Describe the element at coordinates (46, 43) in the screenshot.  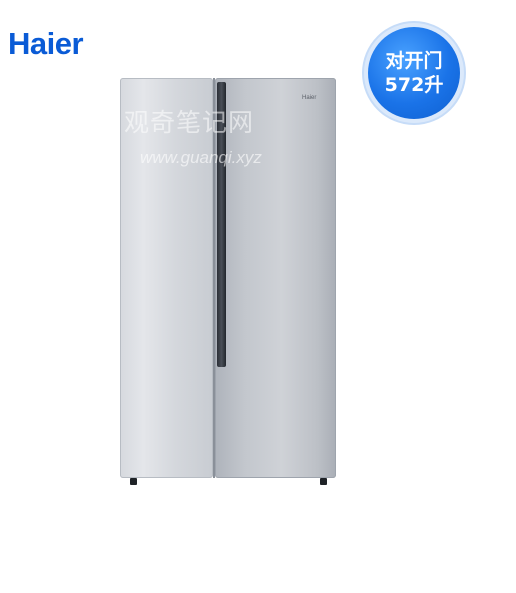
I see `brand-logo: Haier` at that location.